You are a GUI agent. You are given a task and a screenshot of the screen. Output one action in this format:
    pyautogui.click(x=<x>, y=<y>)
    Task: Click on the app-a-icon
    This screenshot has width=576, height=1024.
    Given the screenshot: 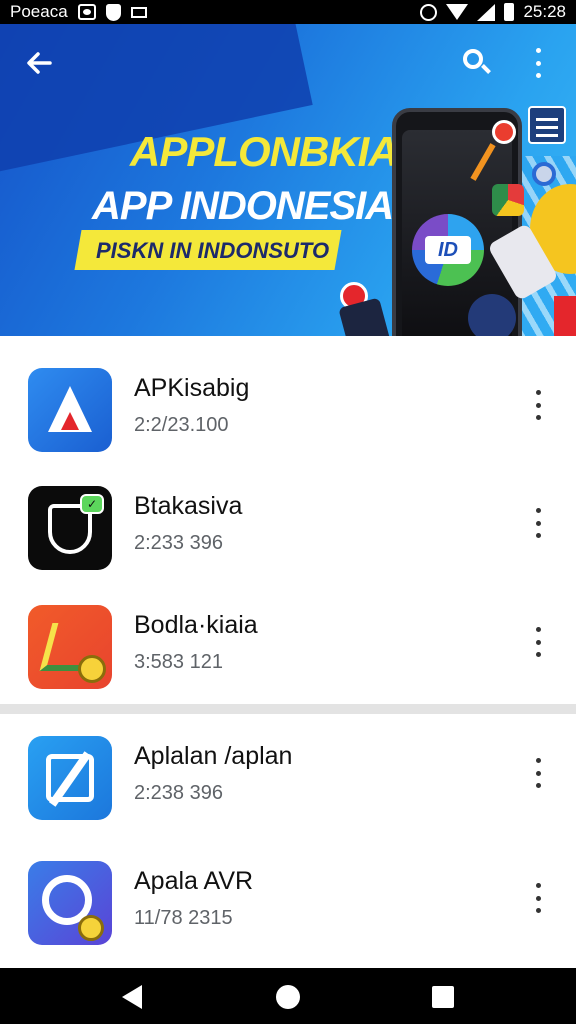 What is the action you would take?
    pyautogui.click(x=70, y=410)
    